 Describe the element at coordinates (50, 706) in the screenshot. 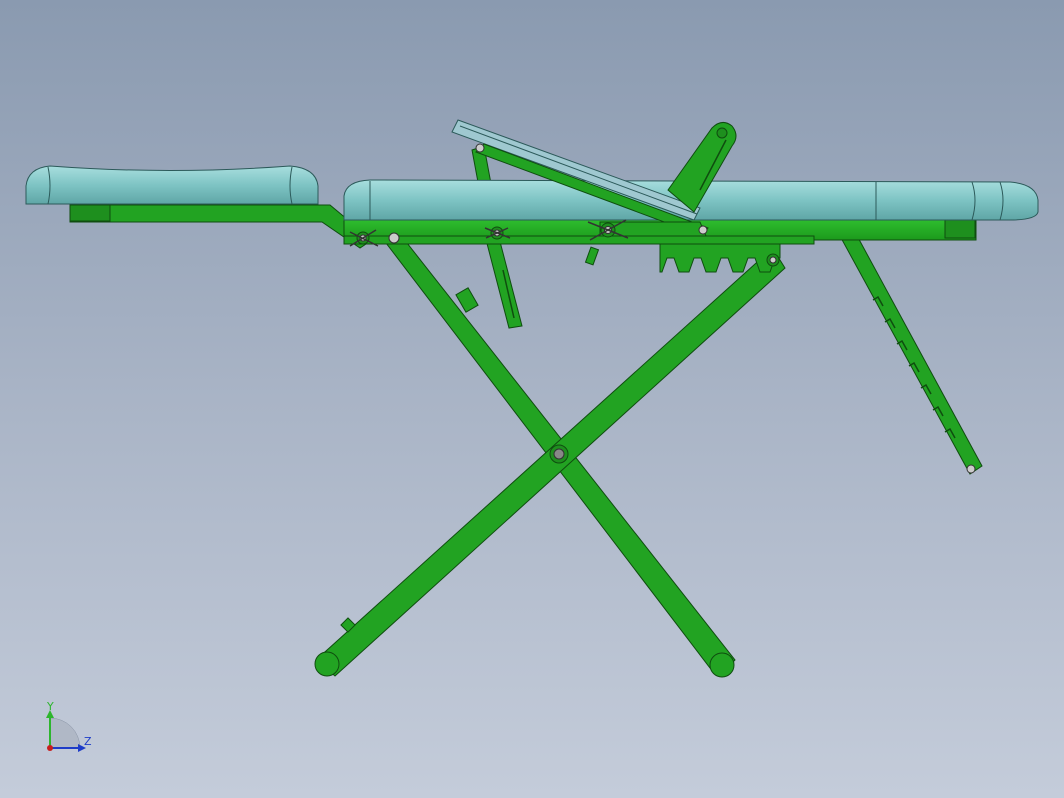

I see `y-axis-label: Y` at that location.